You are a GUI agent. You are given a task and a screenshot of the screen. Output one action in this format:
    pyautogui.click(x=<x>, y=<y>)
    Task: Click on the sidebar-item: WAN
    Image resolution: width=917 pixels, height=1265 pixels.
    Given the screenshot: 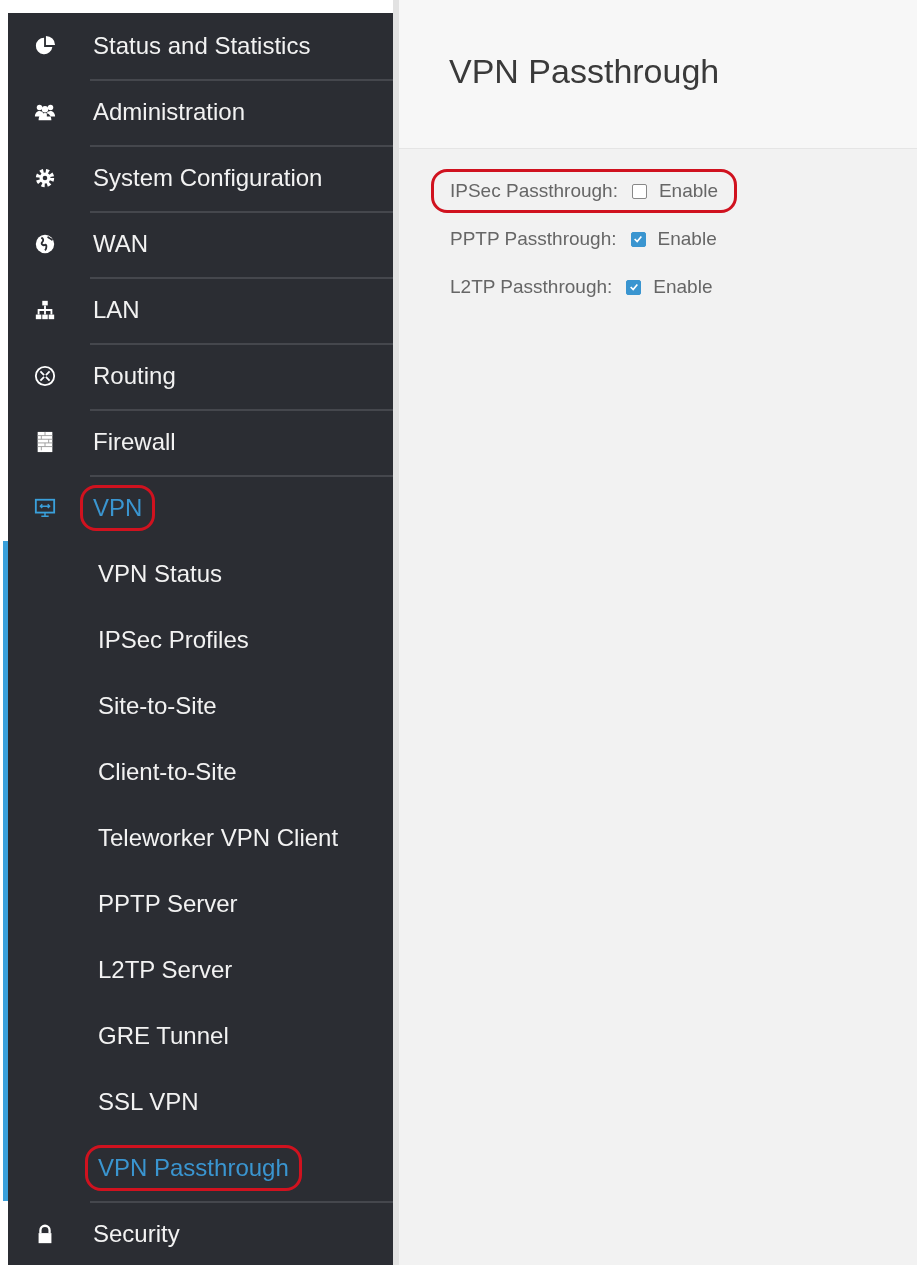 What is the action you would take?
    pyautogui.click(x=121, y=244)
    